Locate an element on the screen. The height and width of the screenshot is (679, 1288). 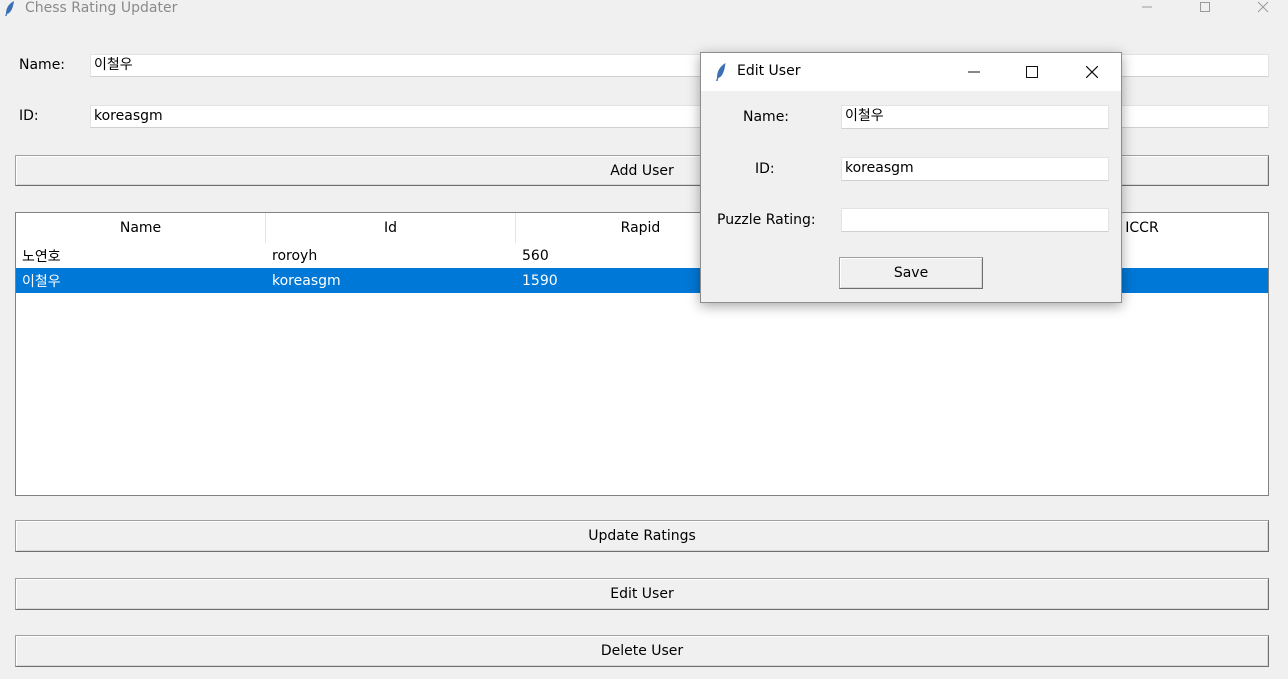
dialog-id-label: ID: is located at coordinates (765, 169).